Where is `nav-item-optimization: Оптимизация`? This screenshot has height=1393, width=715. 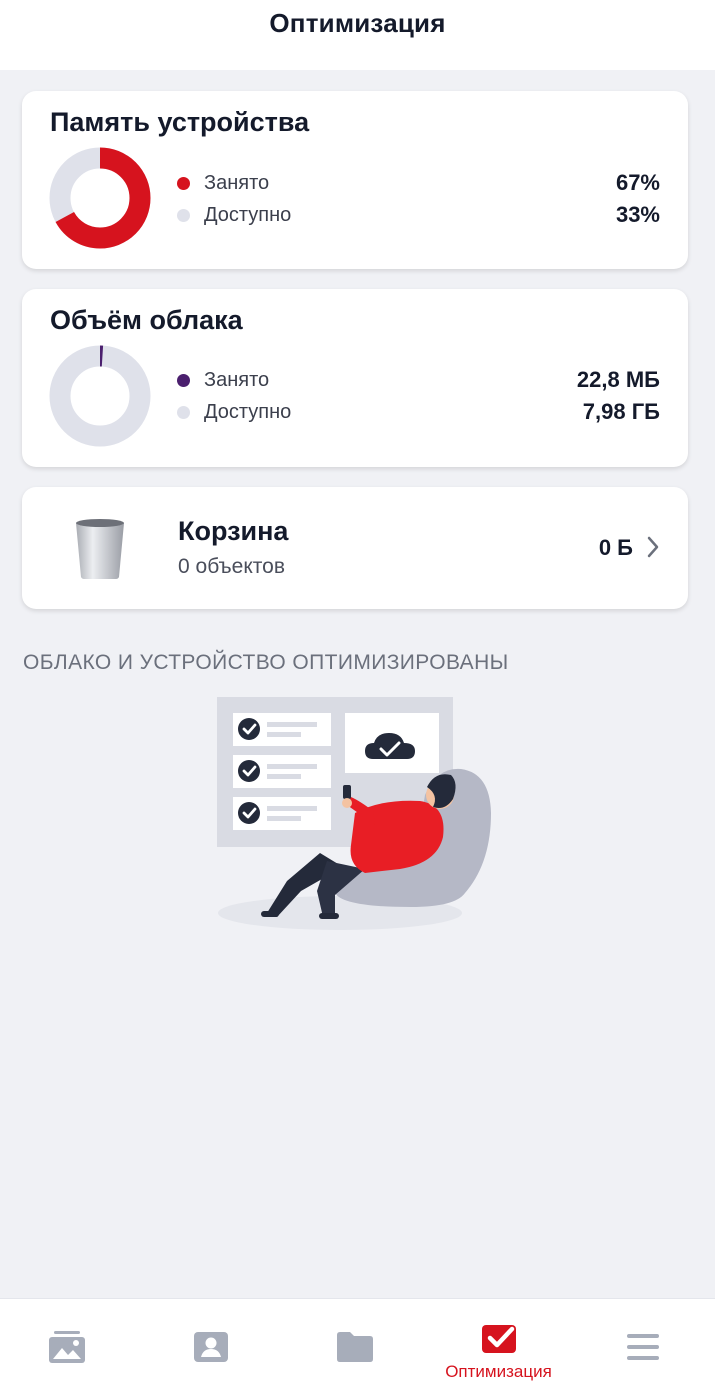 nav-item-optimization: Оптимизация is located at coordinates (498, 1346).